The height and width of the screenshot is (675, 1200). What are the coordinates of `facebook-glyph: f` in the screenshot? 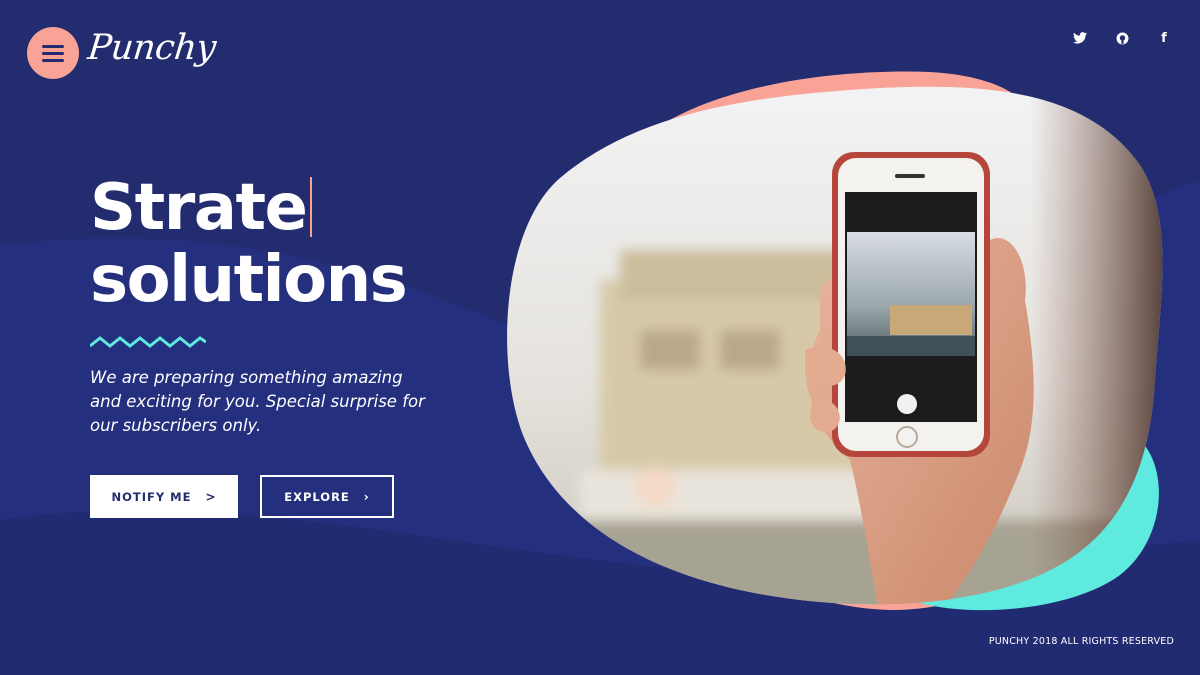 It's located at (1164, 38).